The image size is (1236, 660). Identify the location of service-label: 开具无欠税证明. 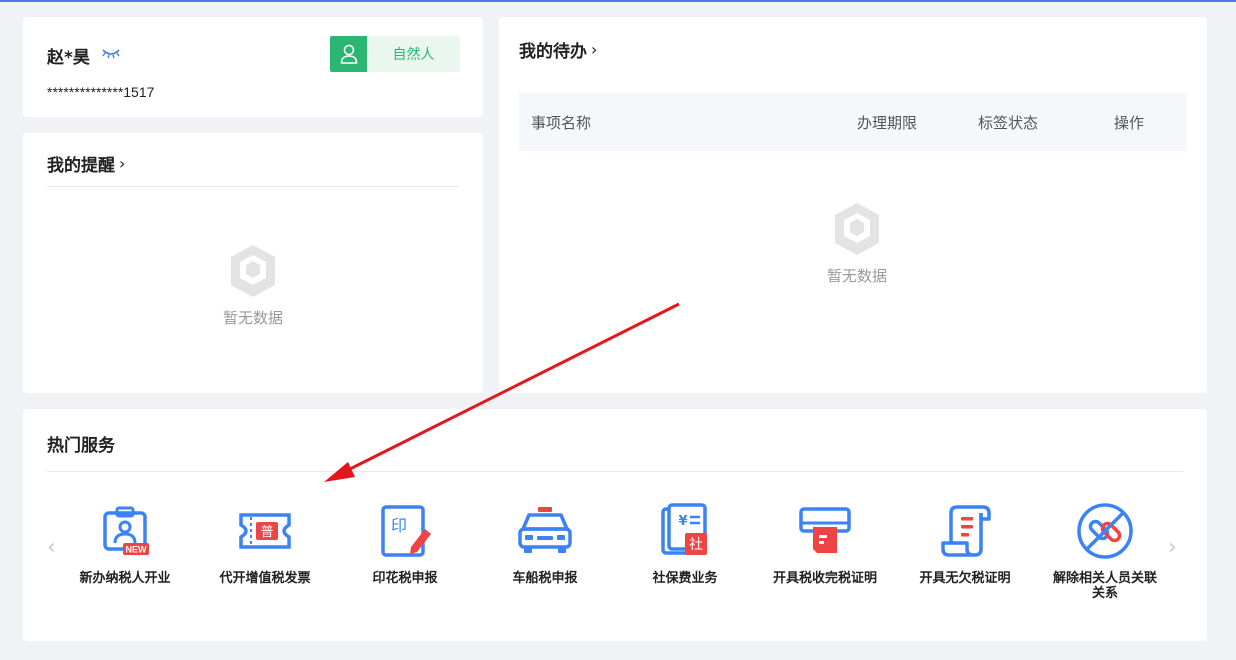
(965, 578).